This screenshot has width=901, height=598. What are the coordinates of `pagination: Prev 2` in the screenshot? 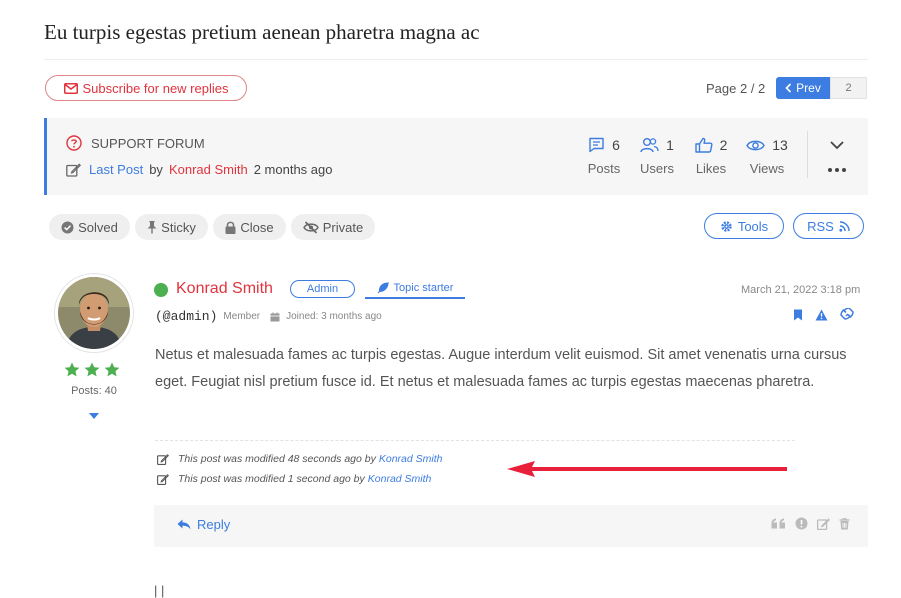 It's located at (821, 88).